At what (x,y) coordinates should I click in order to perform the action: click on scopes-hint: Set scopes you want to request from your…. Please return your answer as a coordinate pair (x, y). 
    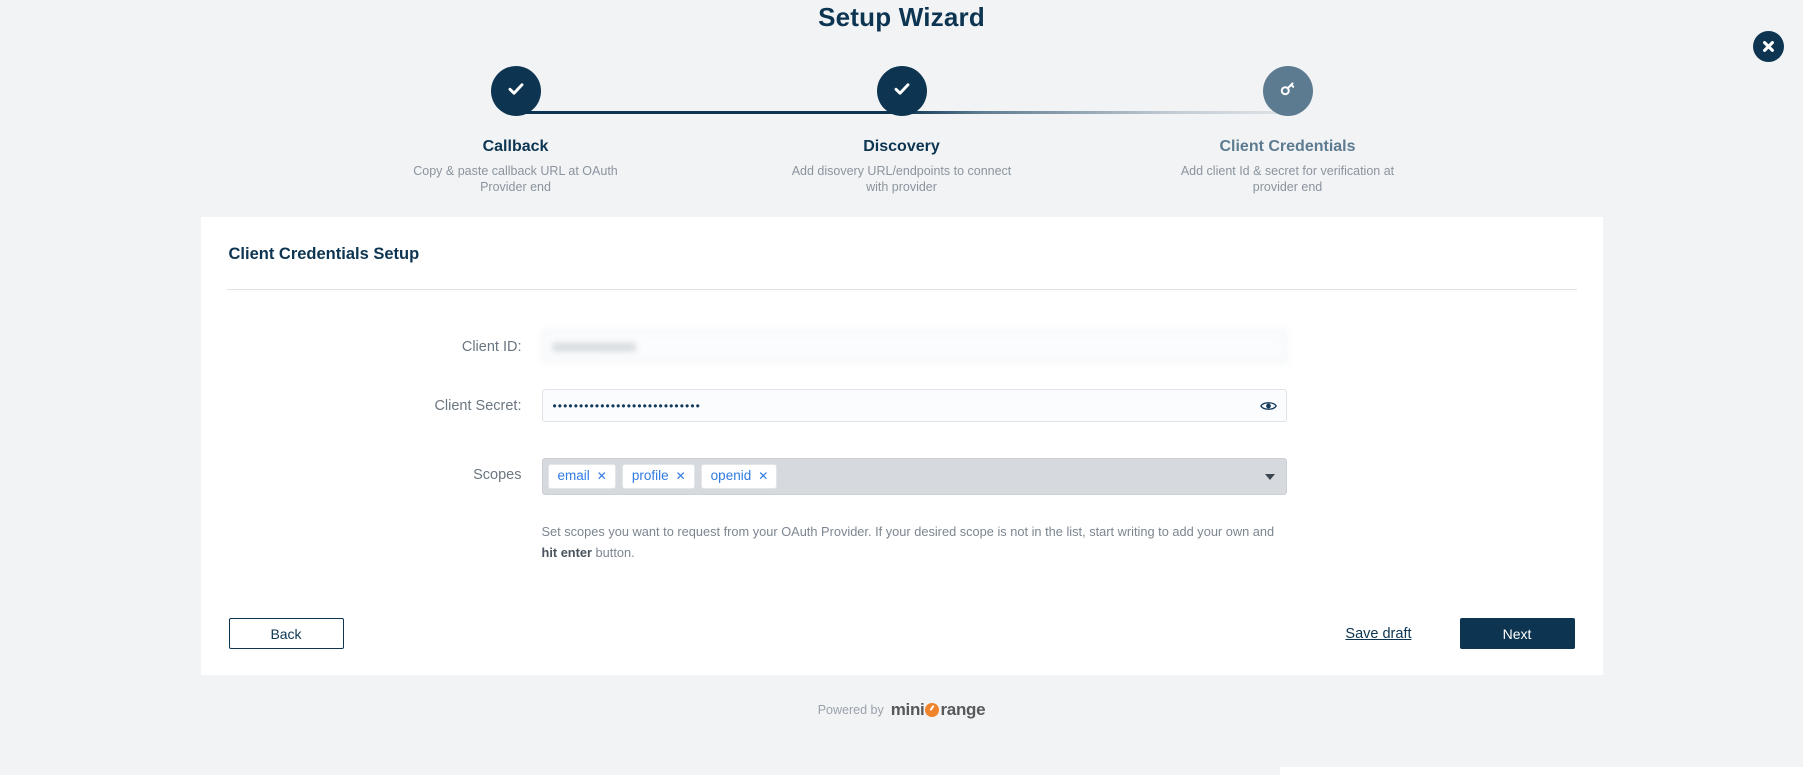
    Looking at the image, I should click on (914, 542).